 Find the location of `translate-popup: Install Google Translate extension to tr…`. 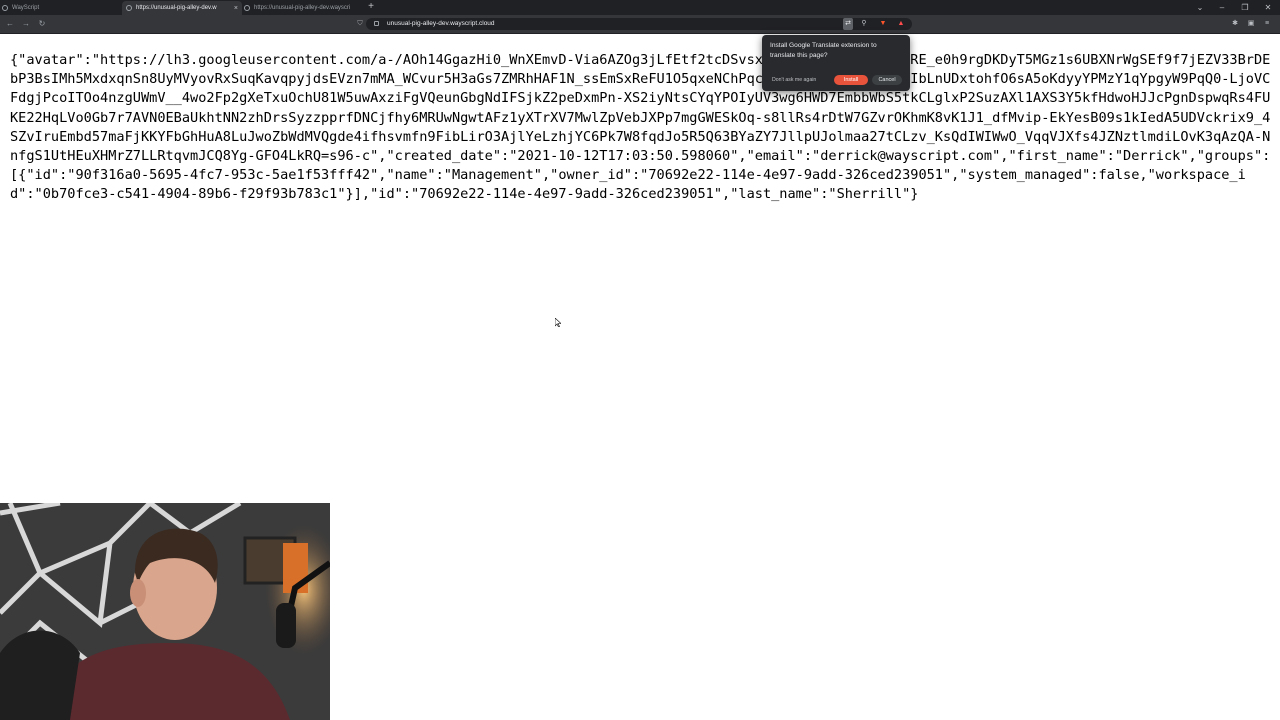

translate-popup: Install Google Translate extension to tr… is located at coordinates (836, 63).